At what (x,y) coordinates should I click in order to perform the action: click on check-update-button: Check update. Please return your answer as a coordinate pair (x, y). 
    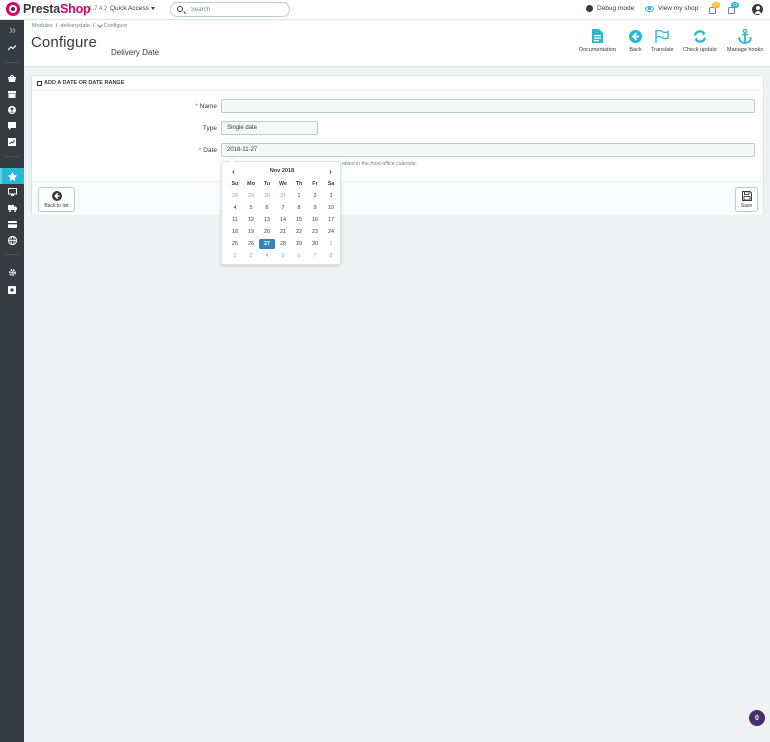
    Looking at the image, I should click on (700, 40).